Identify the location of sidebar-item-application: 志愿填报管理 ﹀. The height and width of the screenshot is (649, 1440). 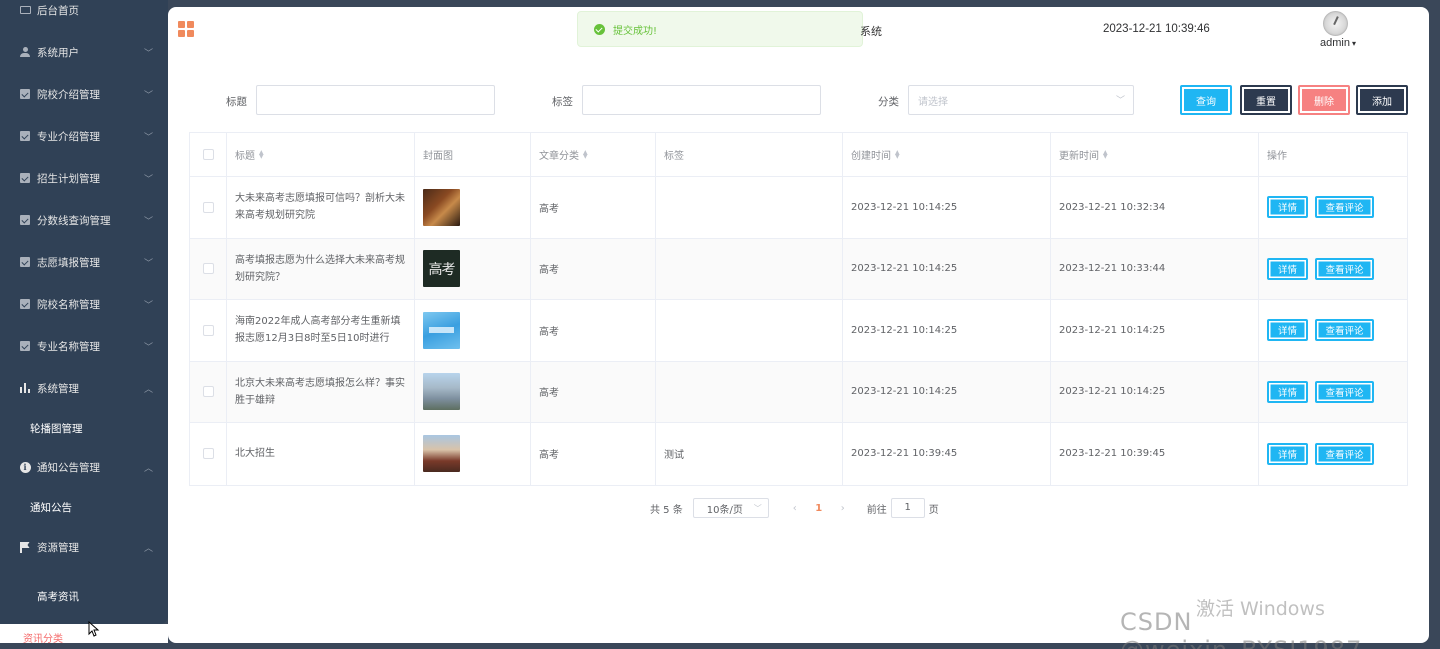
(84, 262).